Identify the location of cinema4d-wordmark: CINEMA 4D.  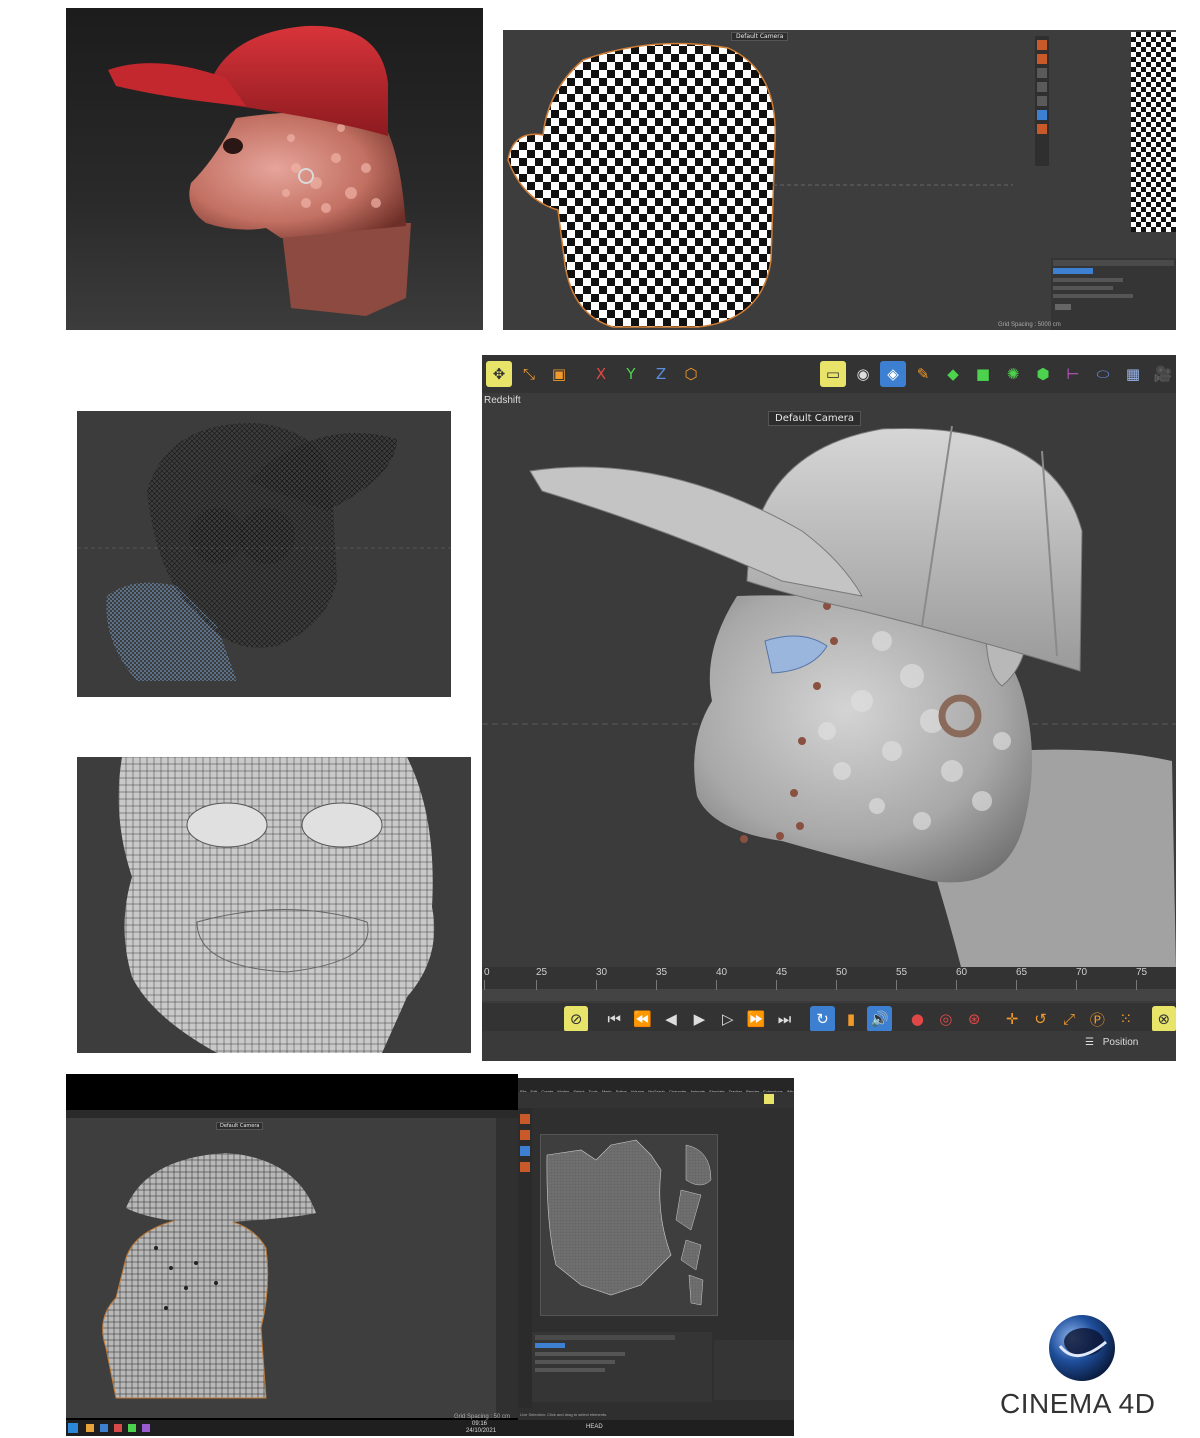
(1078, 1403).